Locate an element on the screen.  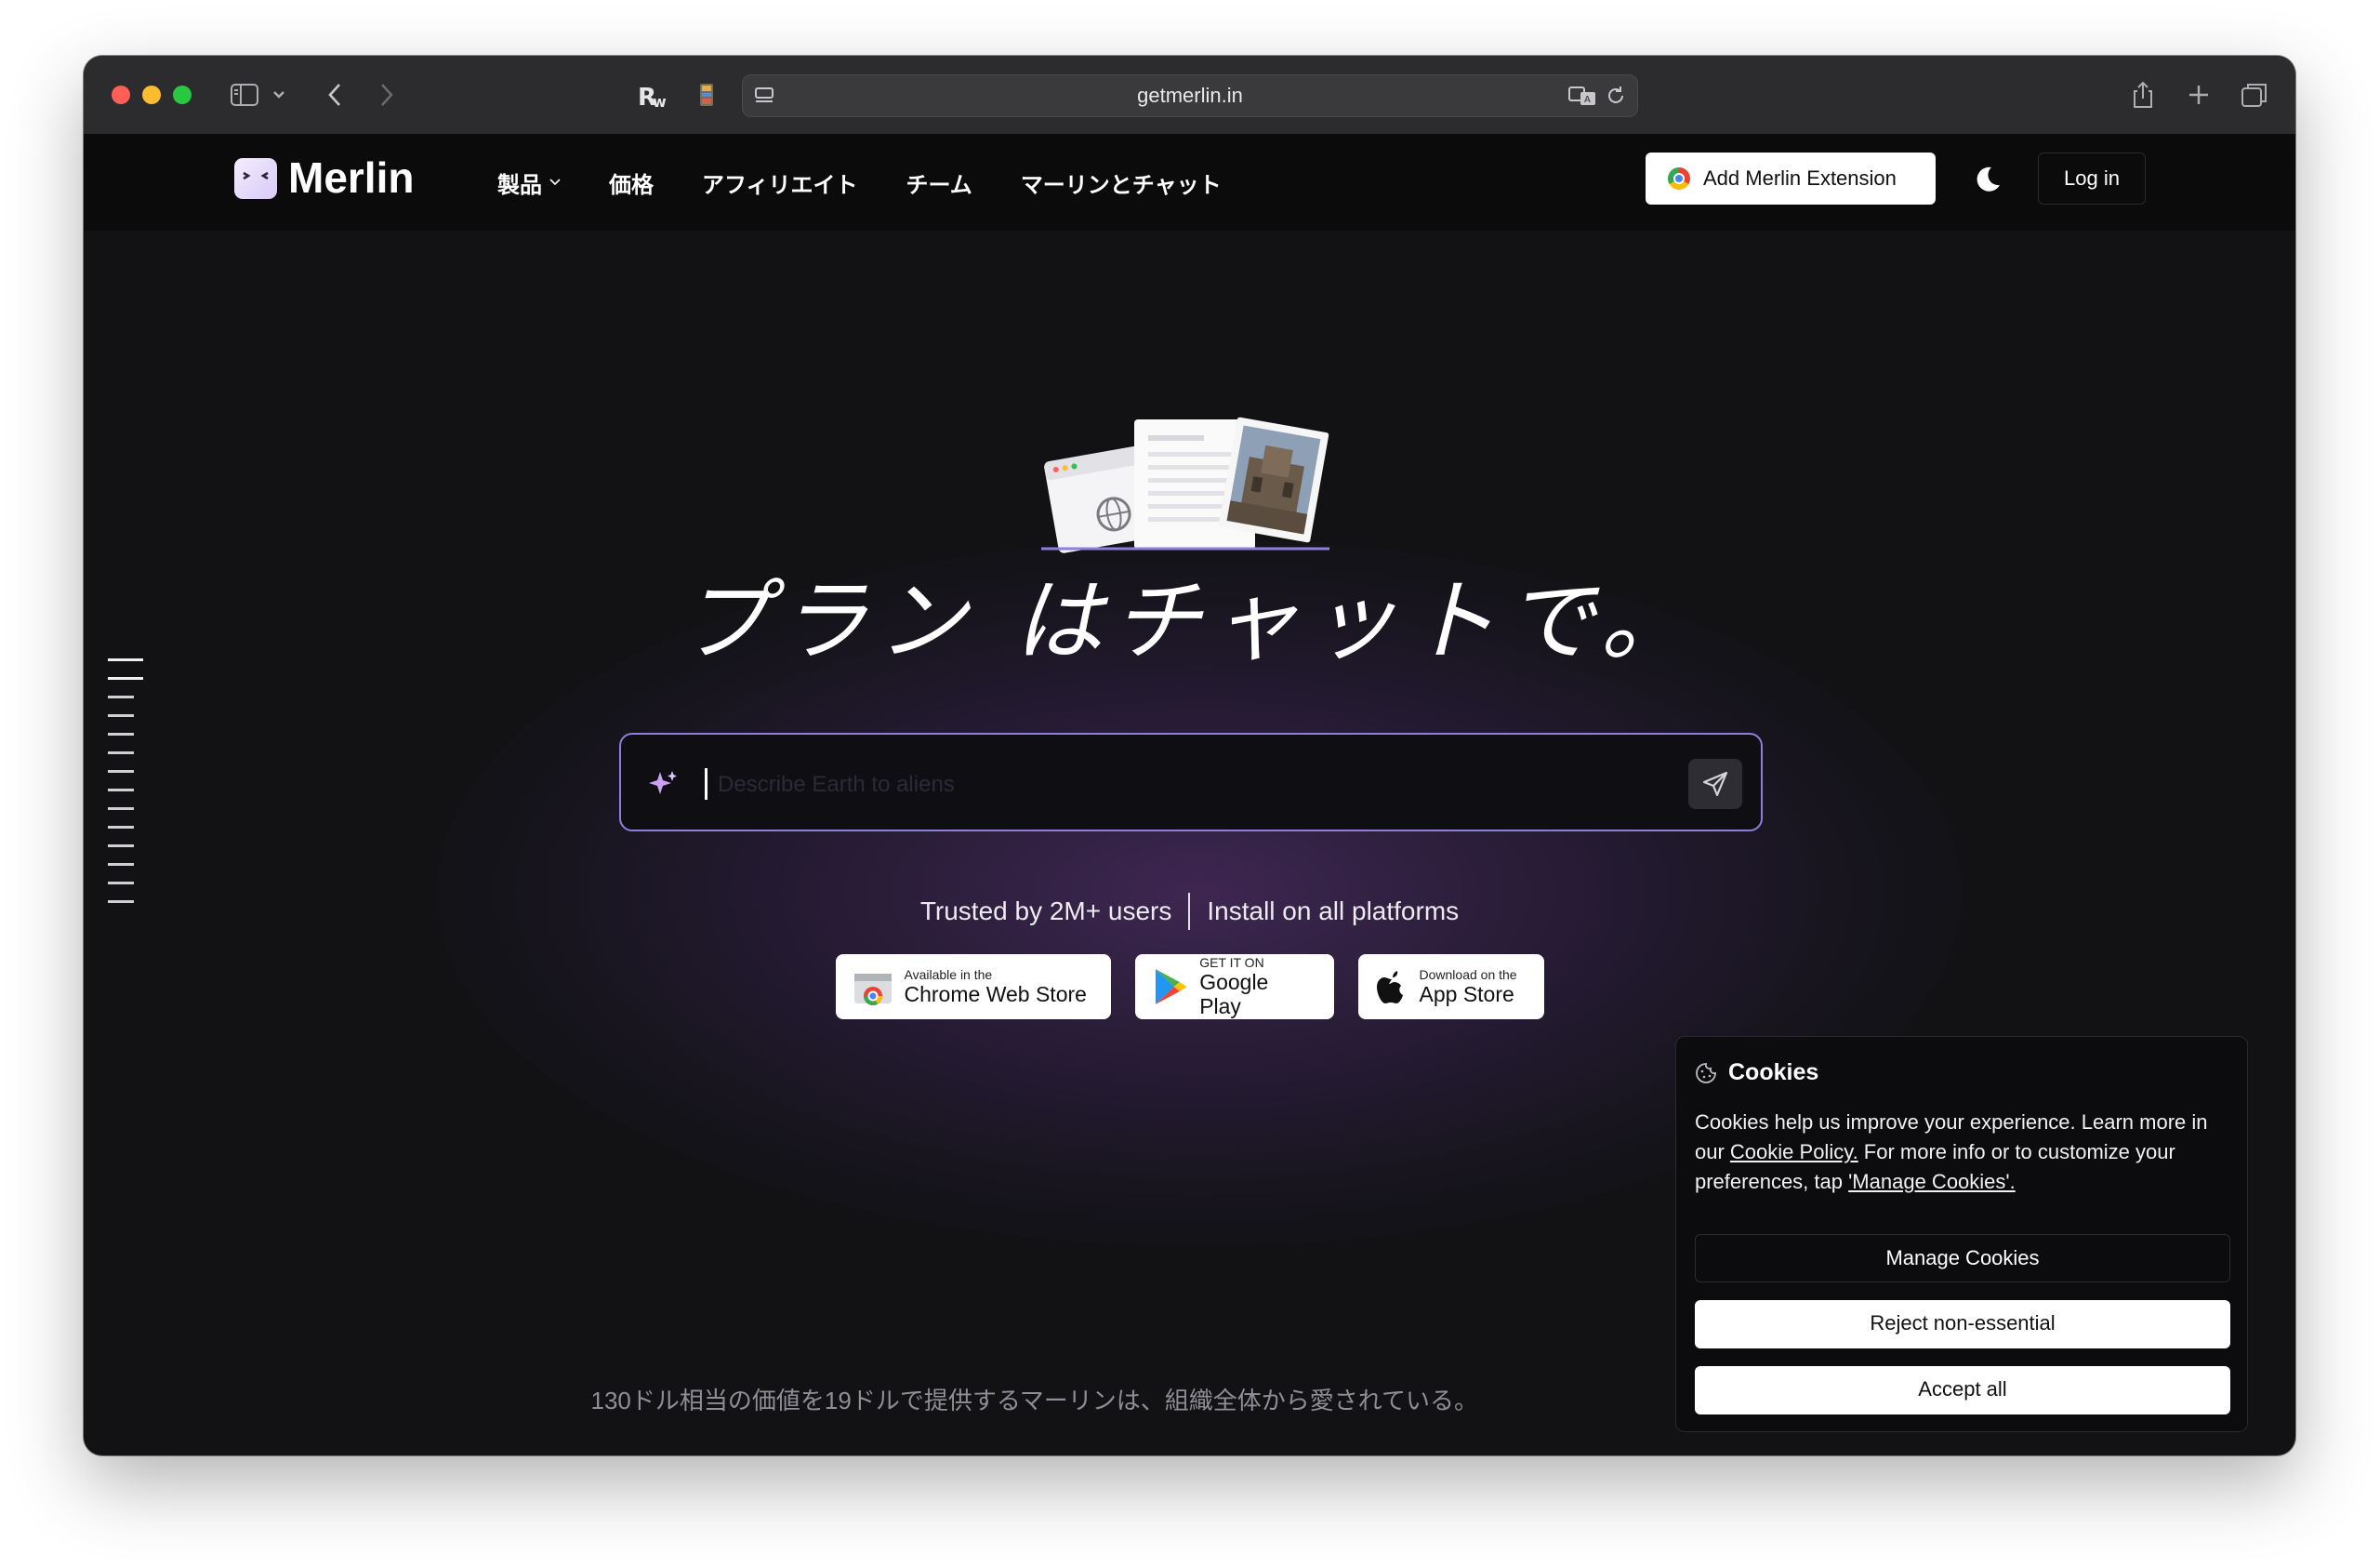
cookie-icon is located at coordinates (1706, 1072).